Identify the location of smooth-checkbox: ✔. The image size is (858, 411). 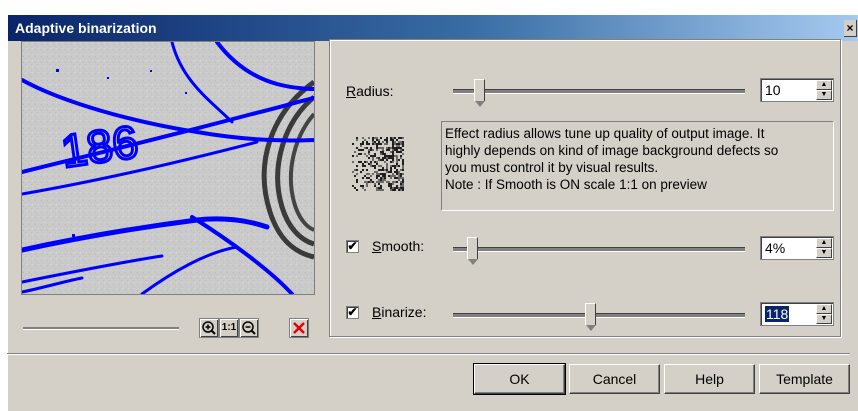
(352, 246).